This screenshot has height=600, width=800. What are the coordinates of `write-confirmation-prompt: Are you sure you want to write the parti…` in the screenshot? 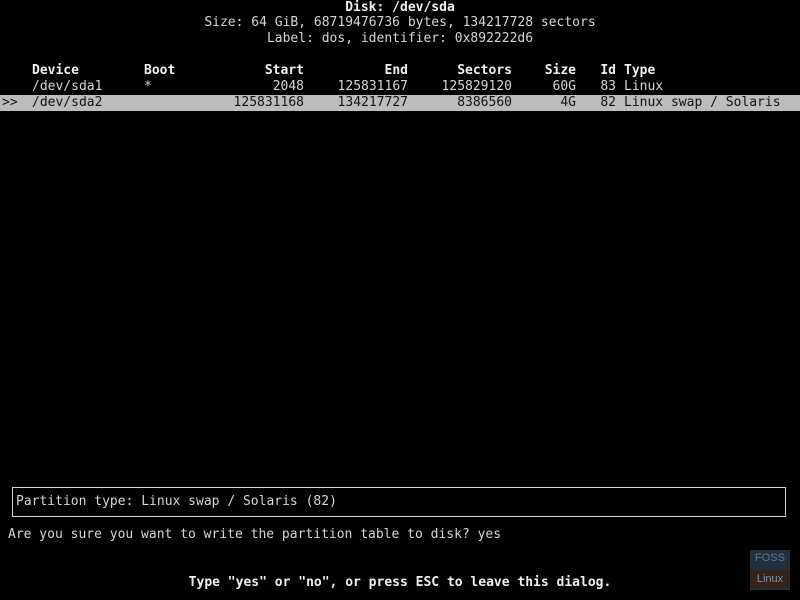 It's located at (254, 535).